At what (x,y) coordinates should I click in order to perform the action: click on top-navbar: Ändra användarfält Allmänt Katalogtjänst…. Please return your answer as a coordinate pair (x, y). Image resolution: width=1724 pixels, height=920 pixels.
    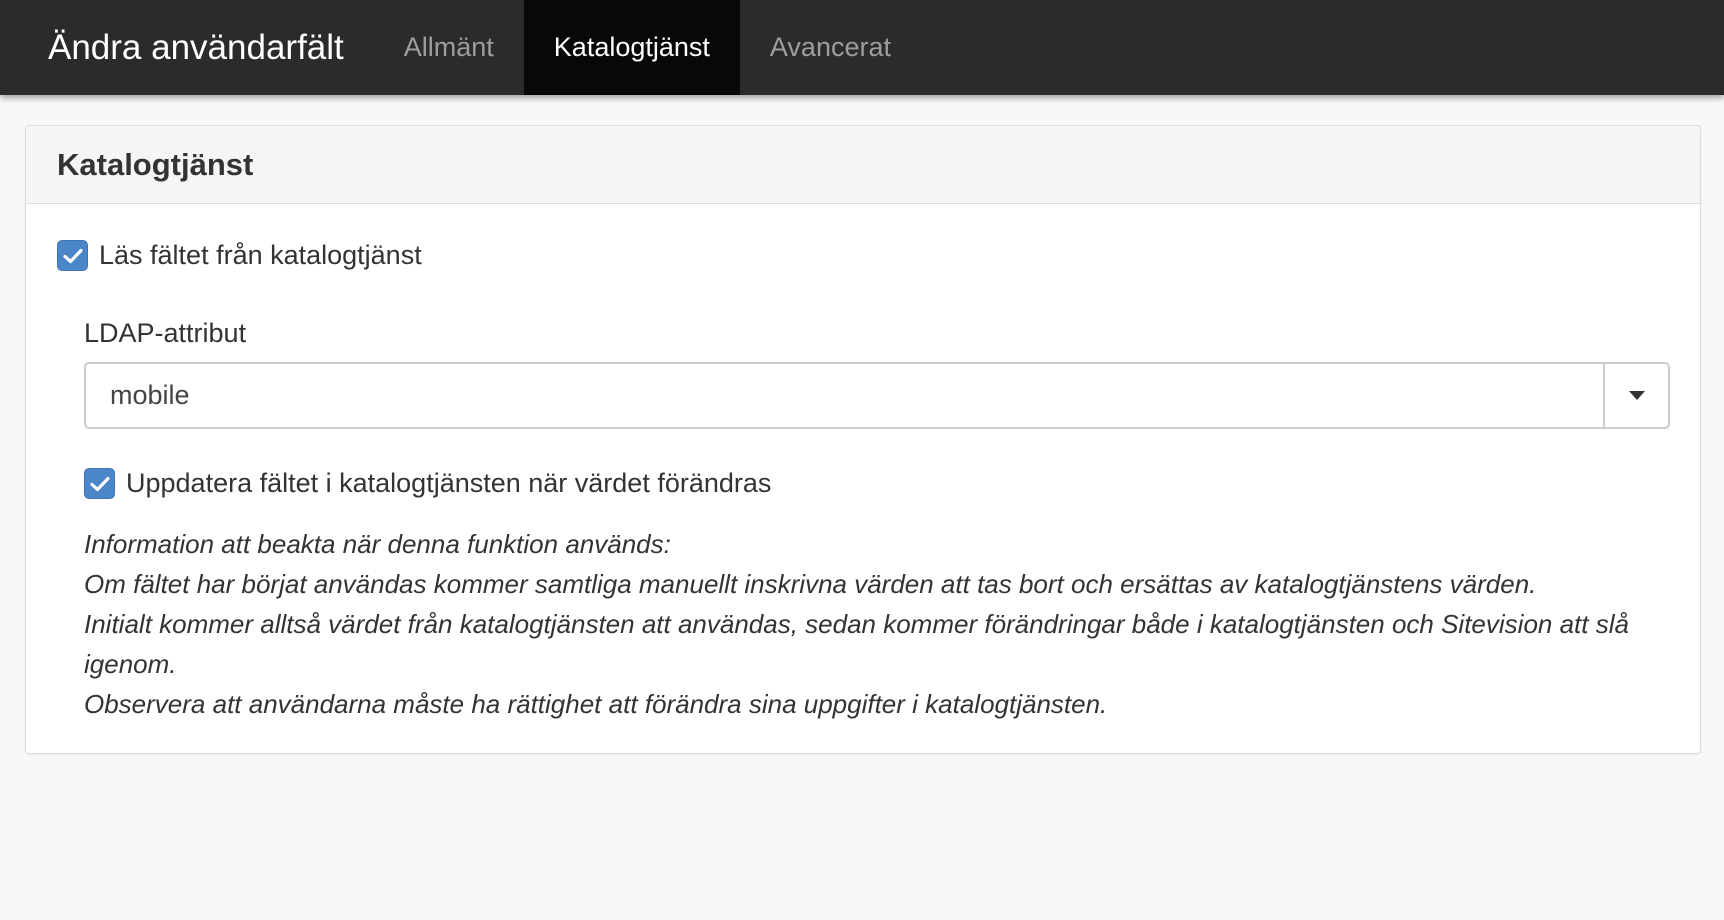
    Looking at the image, I should click on (862, 47).